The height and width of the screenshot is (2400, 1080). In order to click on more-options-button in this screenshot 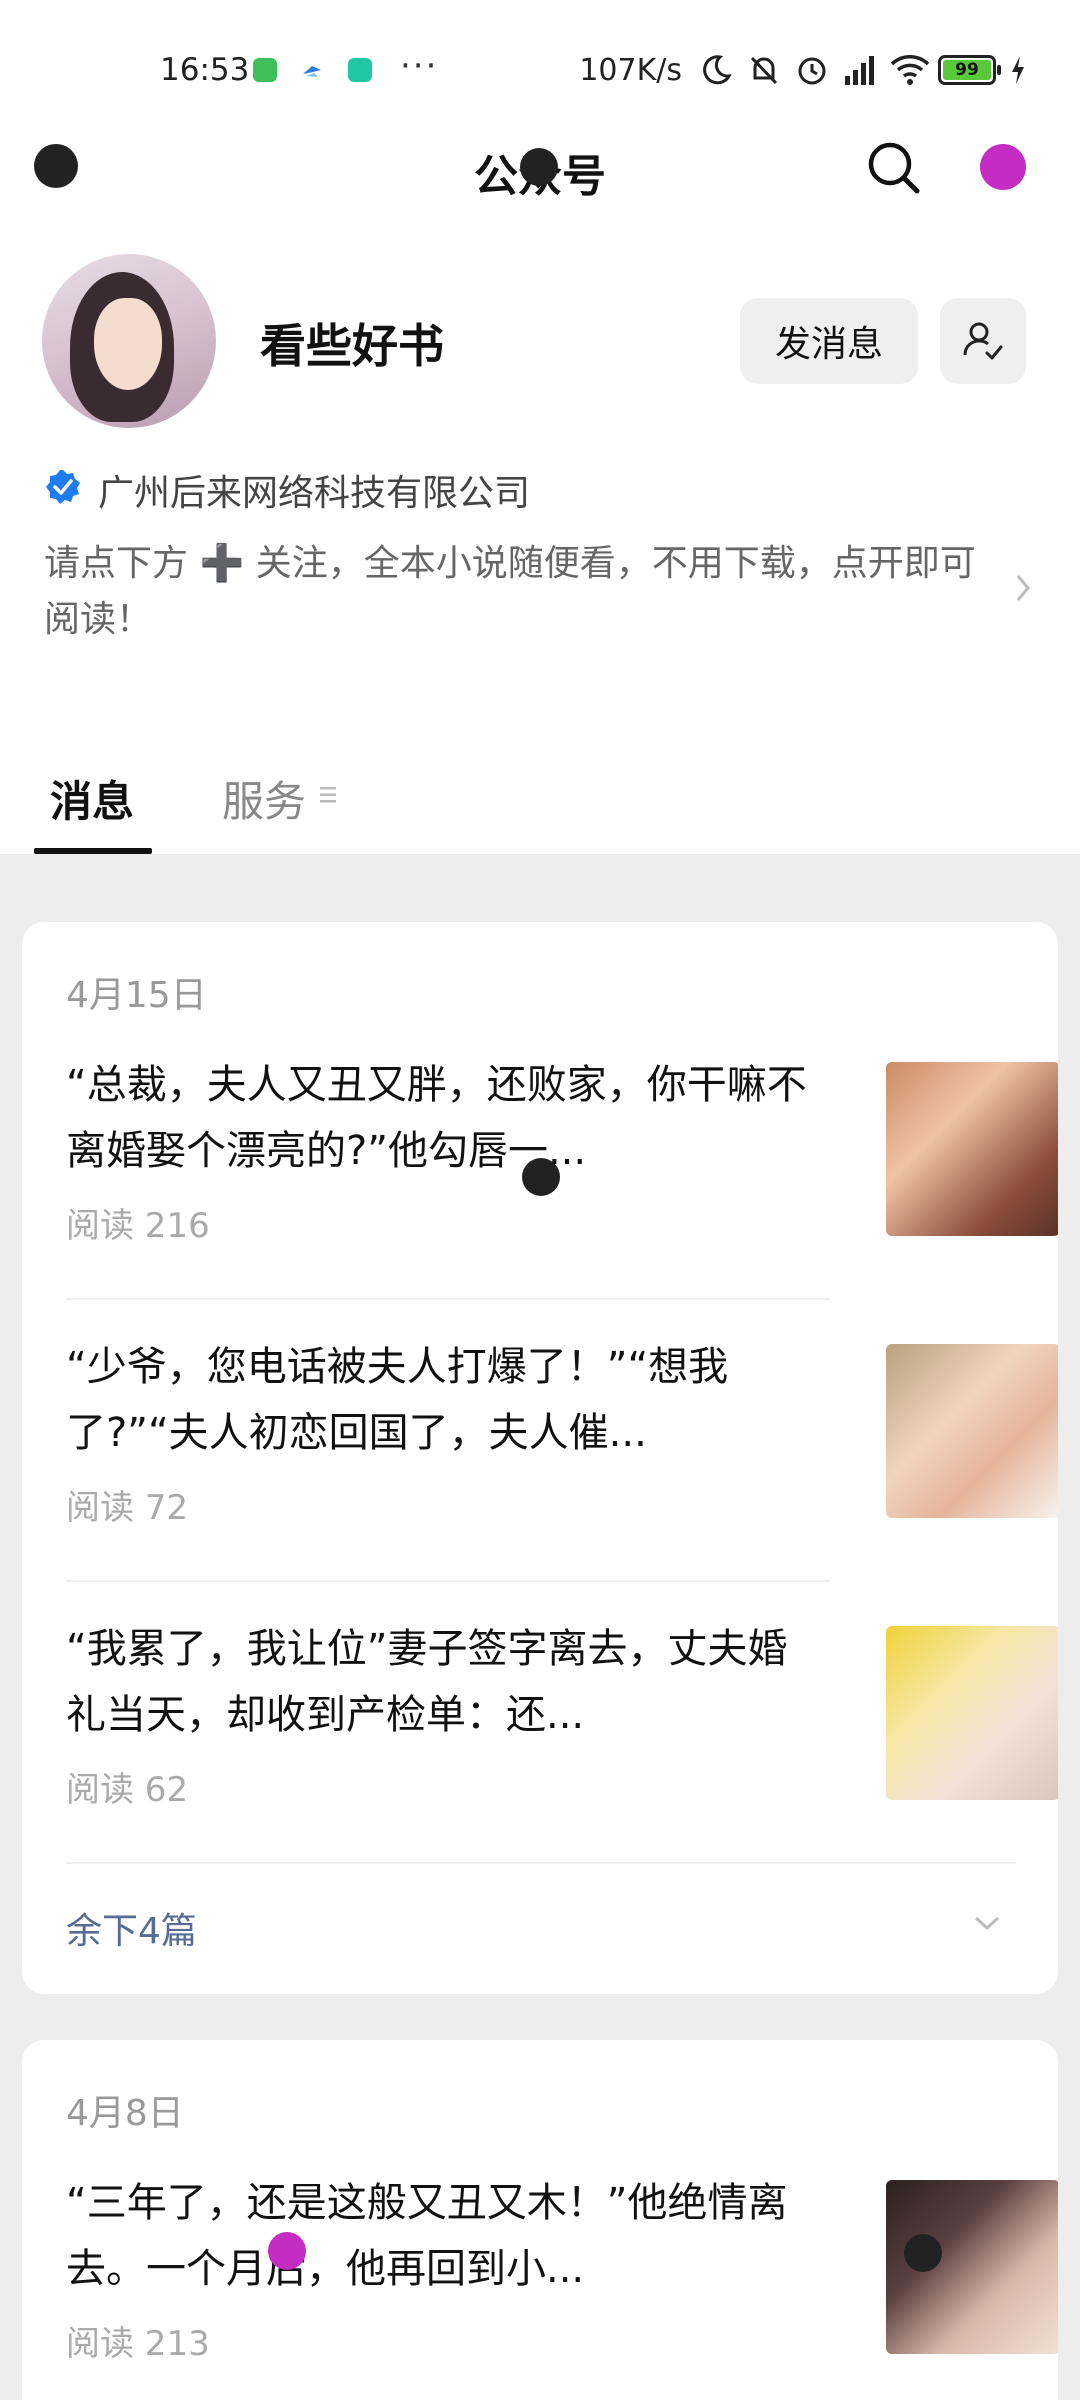, I will do `click(1003, 167)`.